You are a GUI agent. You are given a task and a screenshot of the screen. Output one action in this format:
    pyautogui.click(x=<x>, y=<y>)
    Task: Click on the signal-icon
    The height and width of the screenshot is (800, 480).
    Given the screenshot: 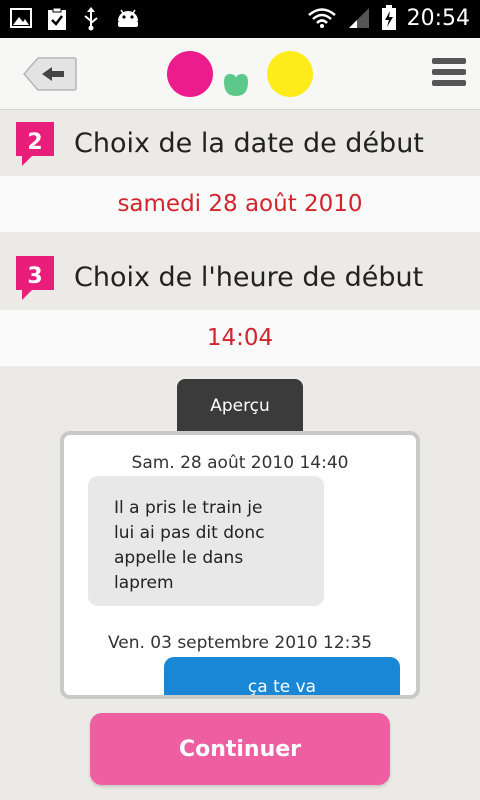 What is the action you would take?
    pyautogui.click(x=358, y=18)
    